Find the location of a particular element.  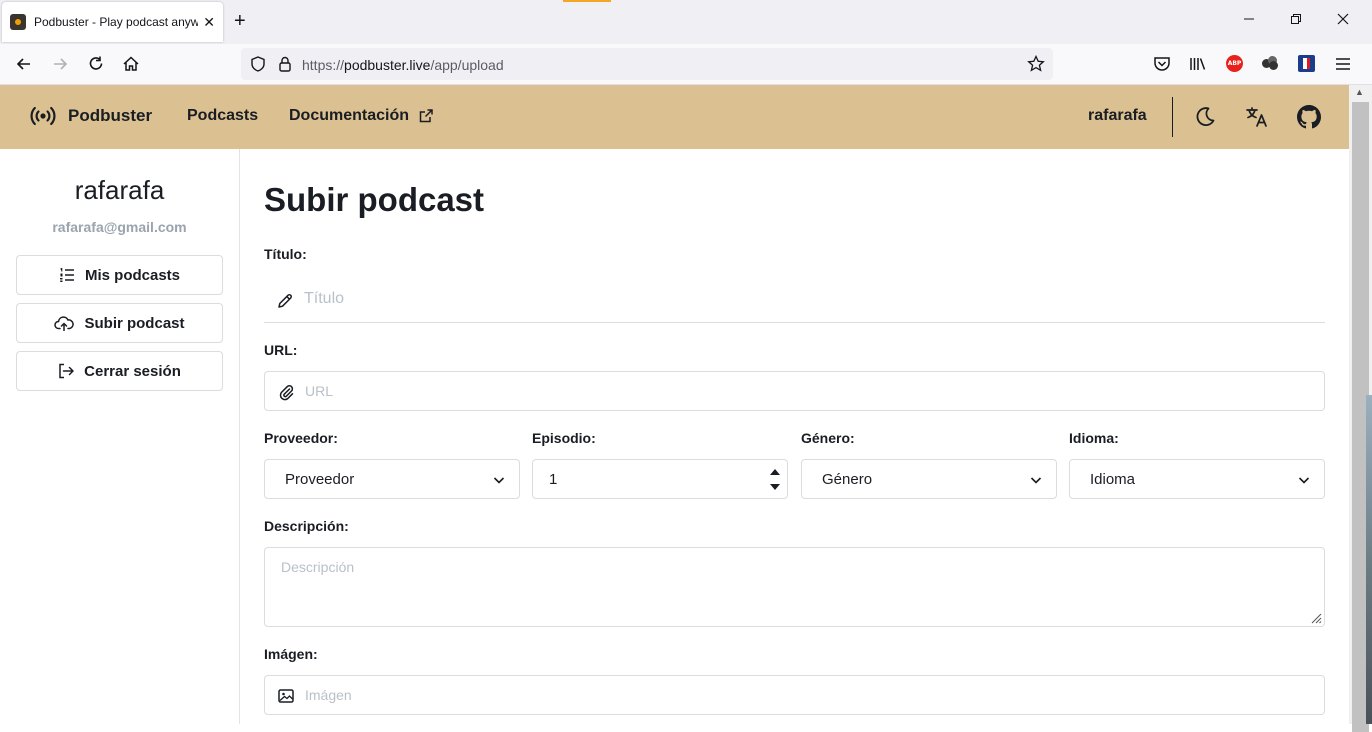

podcast-favicon-icon is located at coordinates (18, 22).